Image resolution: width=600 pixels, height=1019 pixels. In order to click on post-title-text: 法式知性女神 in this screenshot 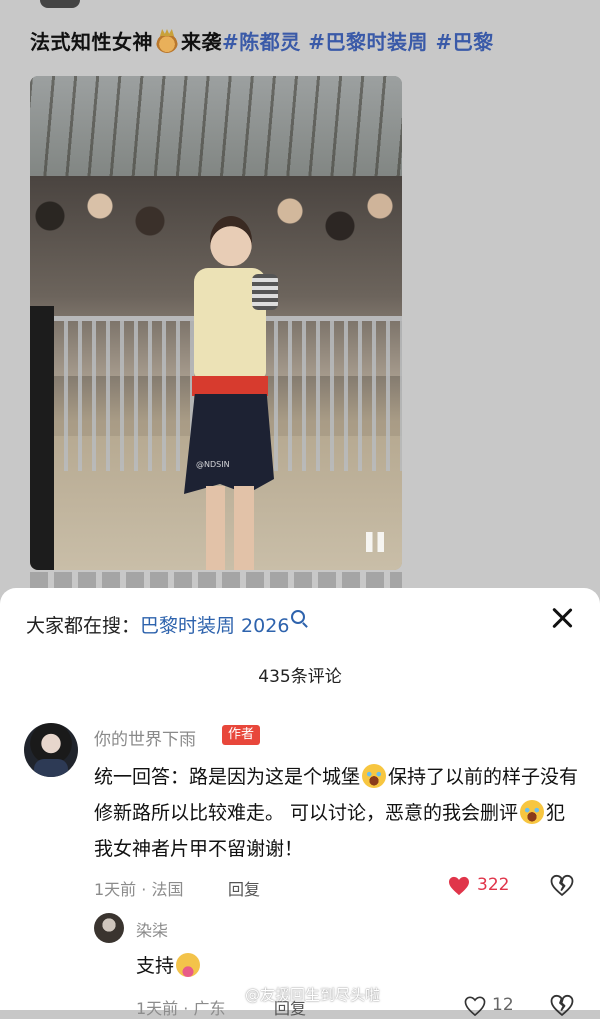, I will do `click(91, 42)`.